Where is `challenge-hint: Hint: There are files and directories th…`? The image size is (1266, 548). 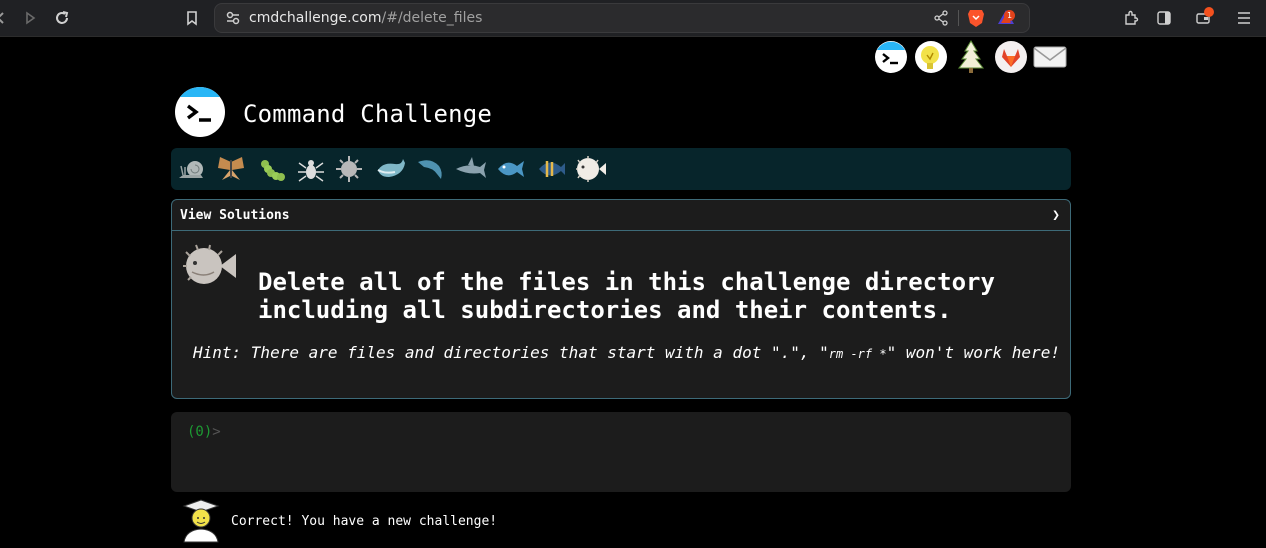
challenge-hint: Hint: There are files and directories th… is located at coordinates (628, 352).